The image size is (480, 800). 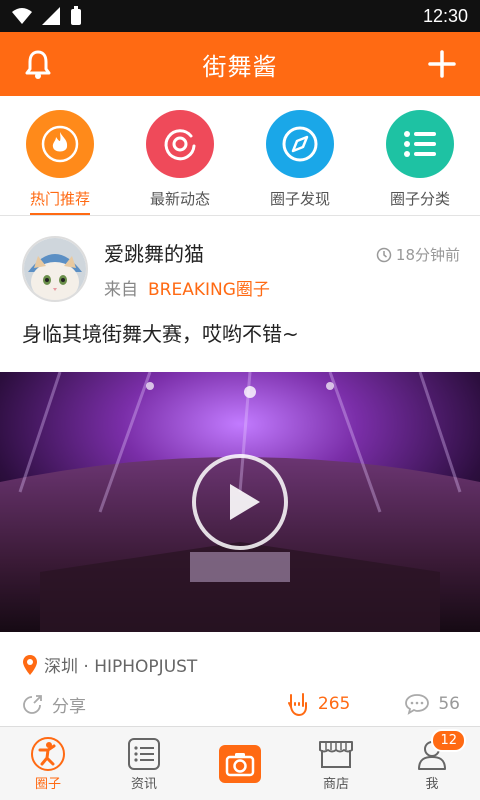 I want to click on tab-camera, so click(x=240, y=763).